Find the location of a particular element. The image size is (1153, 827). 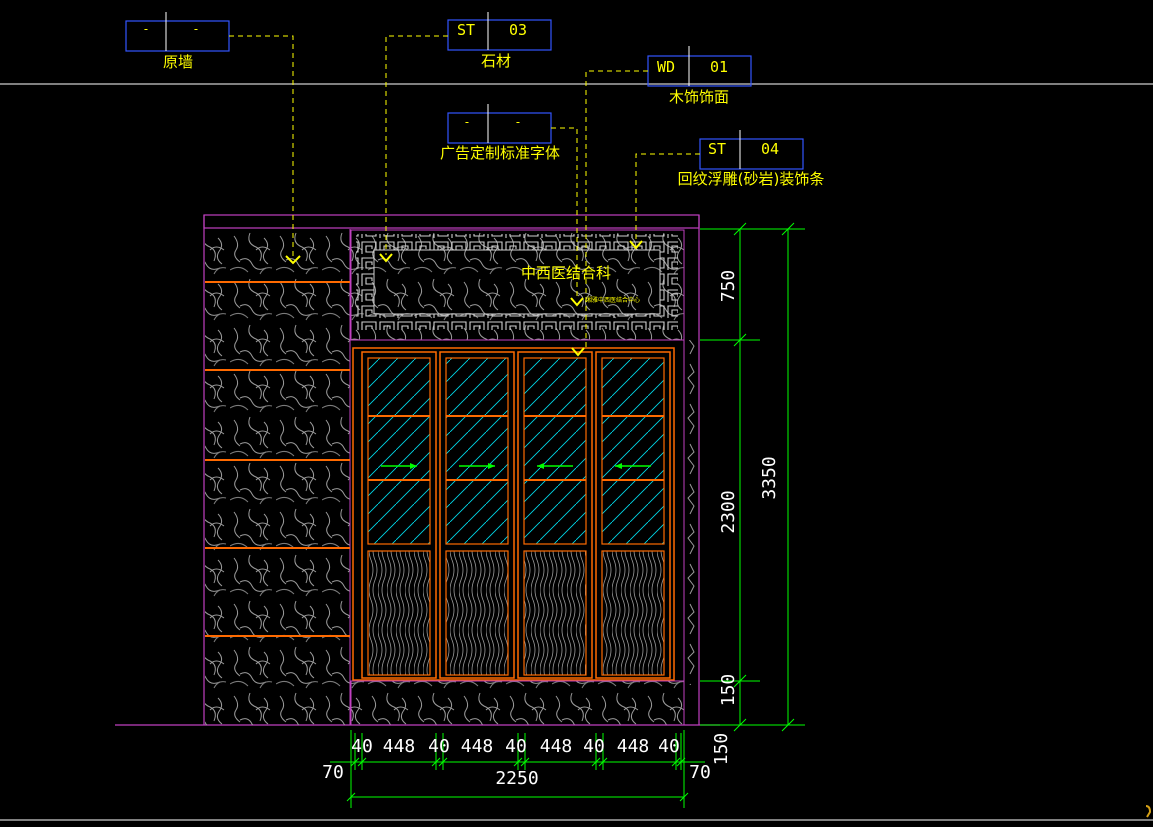

dim-vertical-cabinet: 2300 is located at coordinates (728, 511).